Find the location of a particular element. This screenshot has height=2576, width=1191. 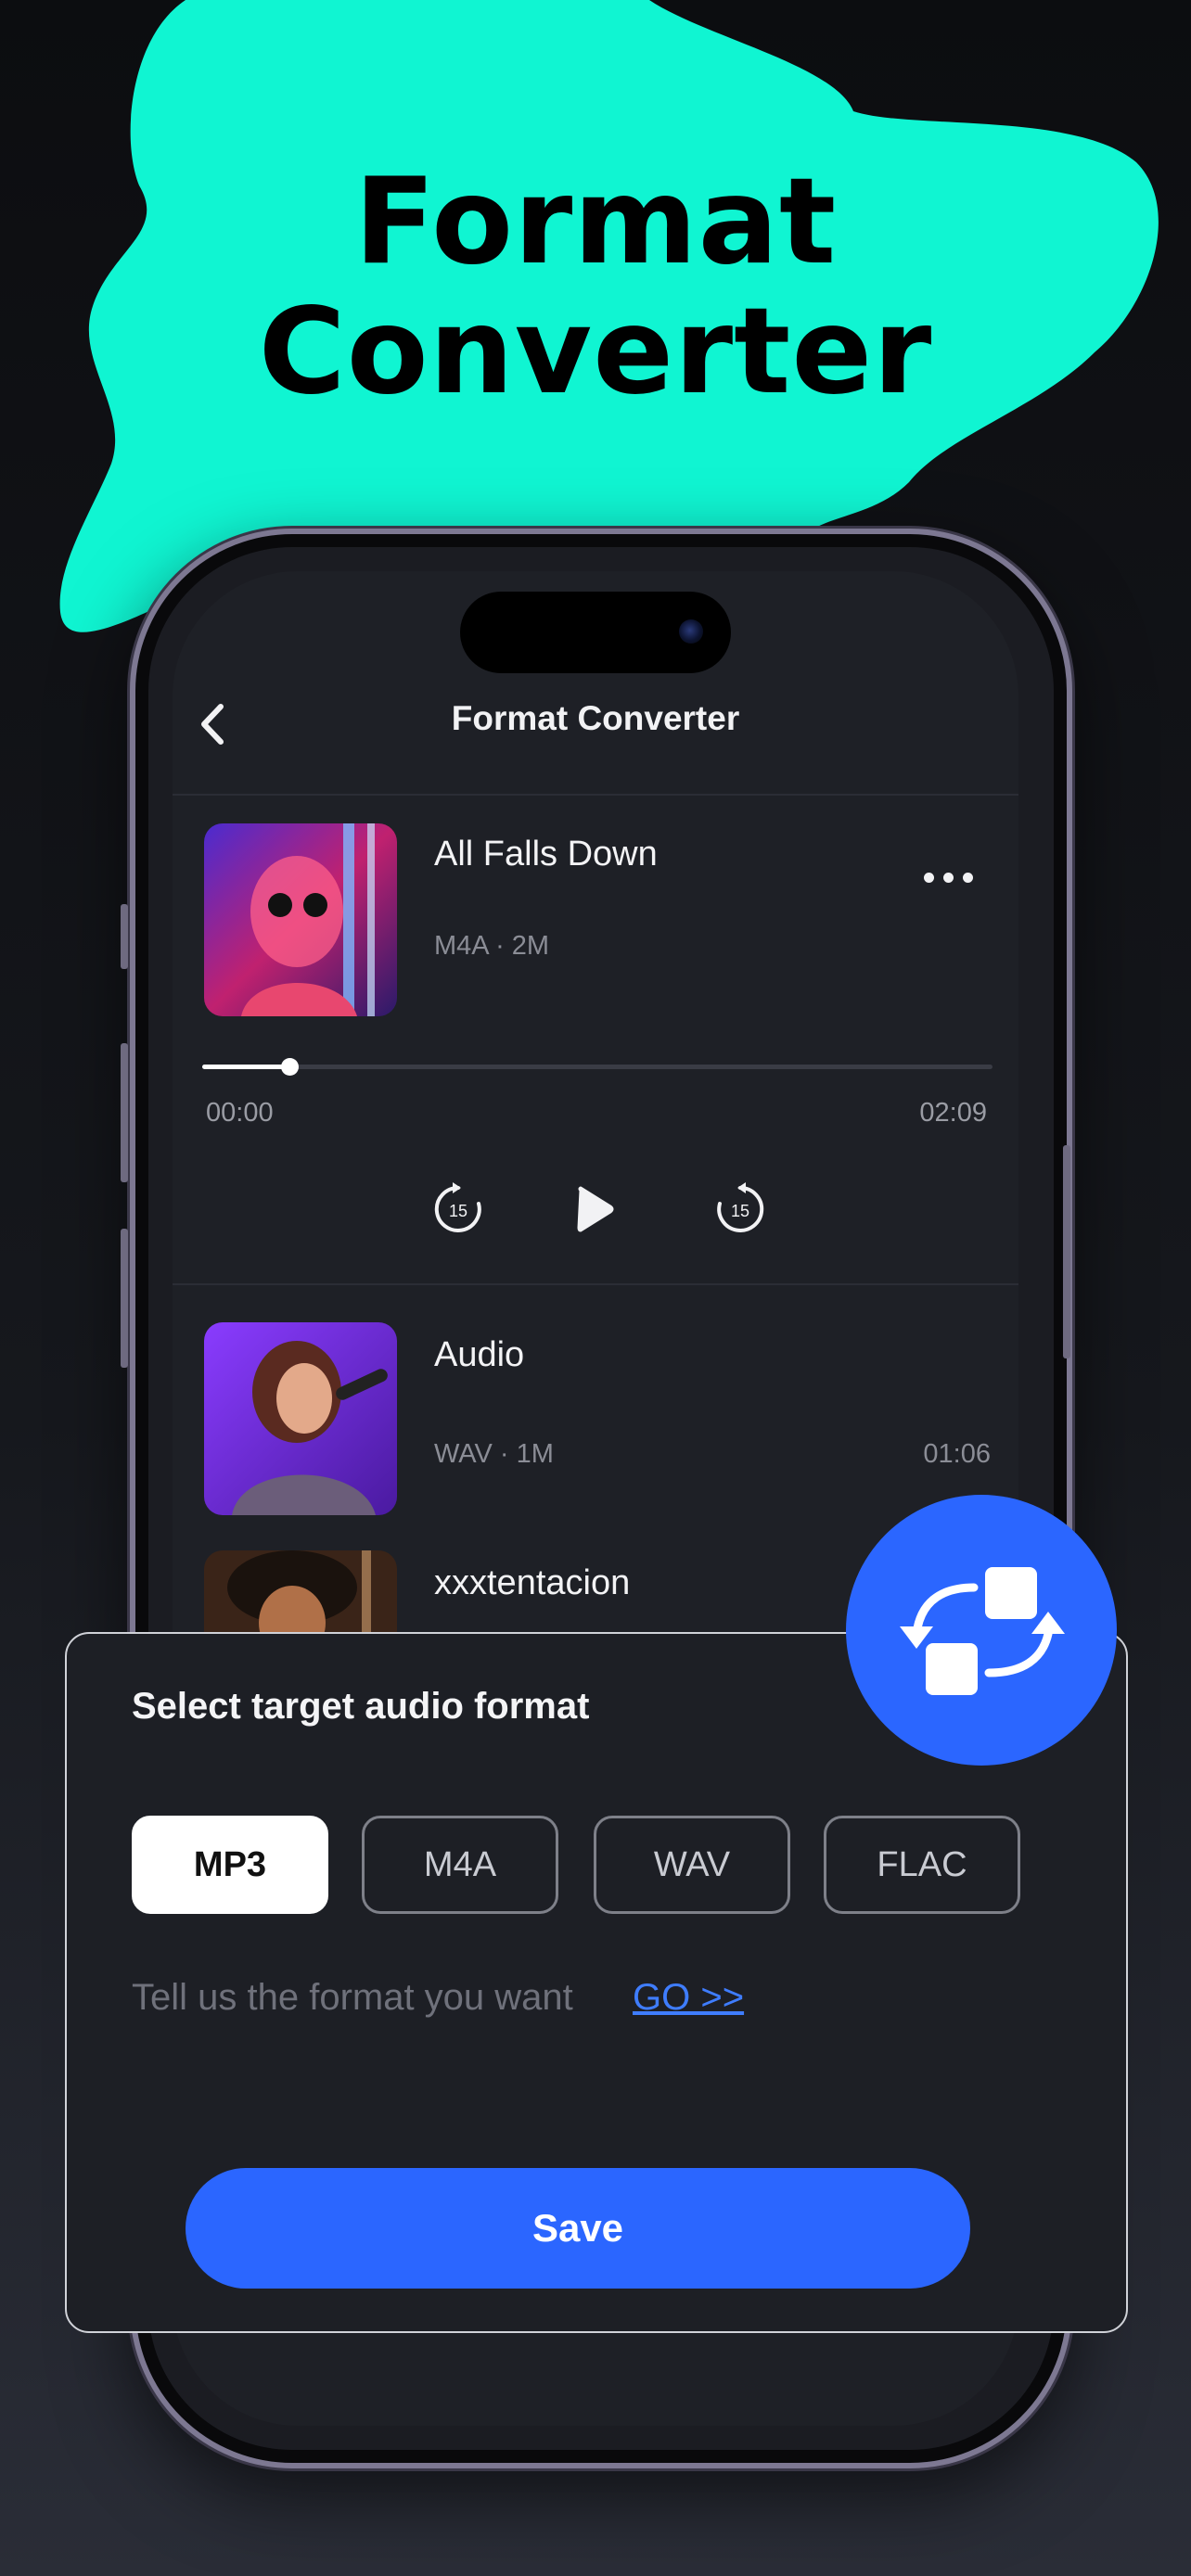

format-request-hint: Tell us the format you want is located at coordinates (352, 1997).